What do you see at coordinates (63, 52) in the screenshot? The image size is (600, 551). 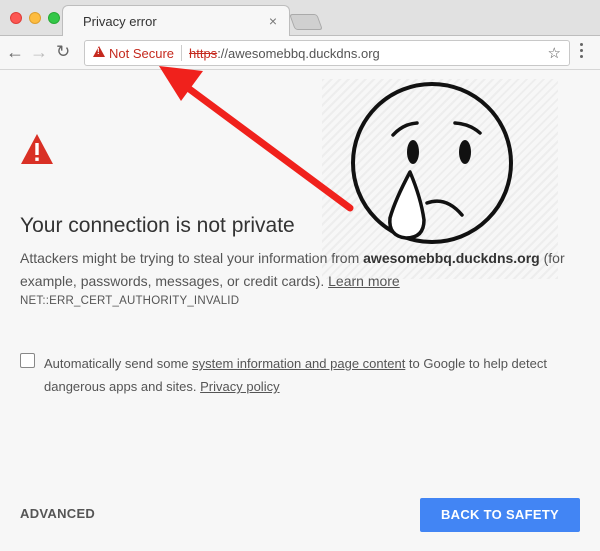 I see `reload-icon: ↻` at bounding box center [63, 52].